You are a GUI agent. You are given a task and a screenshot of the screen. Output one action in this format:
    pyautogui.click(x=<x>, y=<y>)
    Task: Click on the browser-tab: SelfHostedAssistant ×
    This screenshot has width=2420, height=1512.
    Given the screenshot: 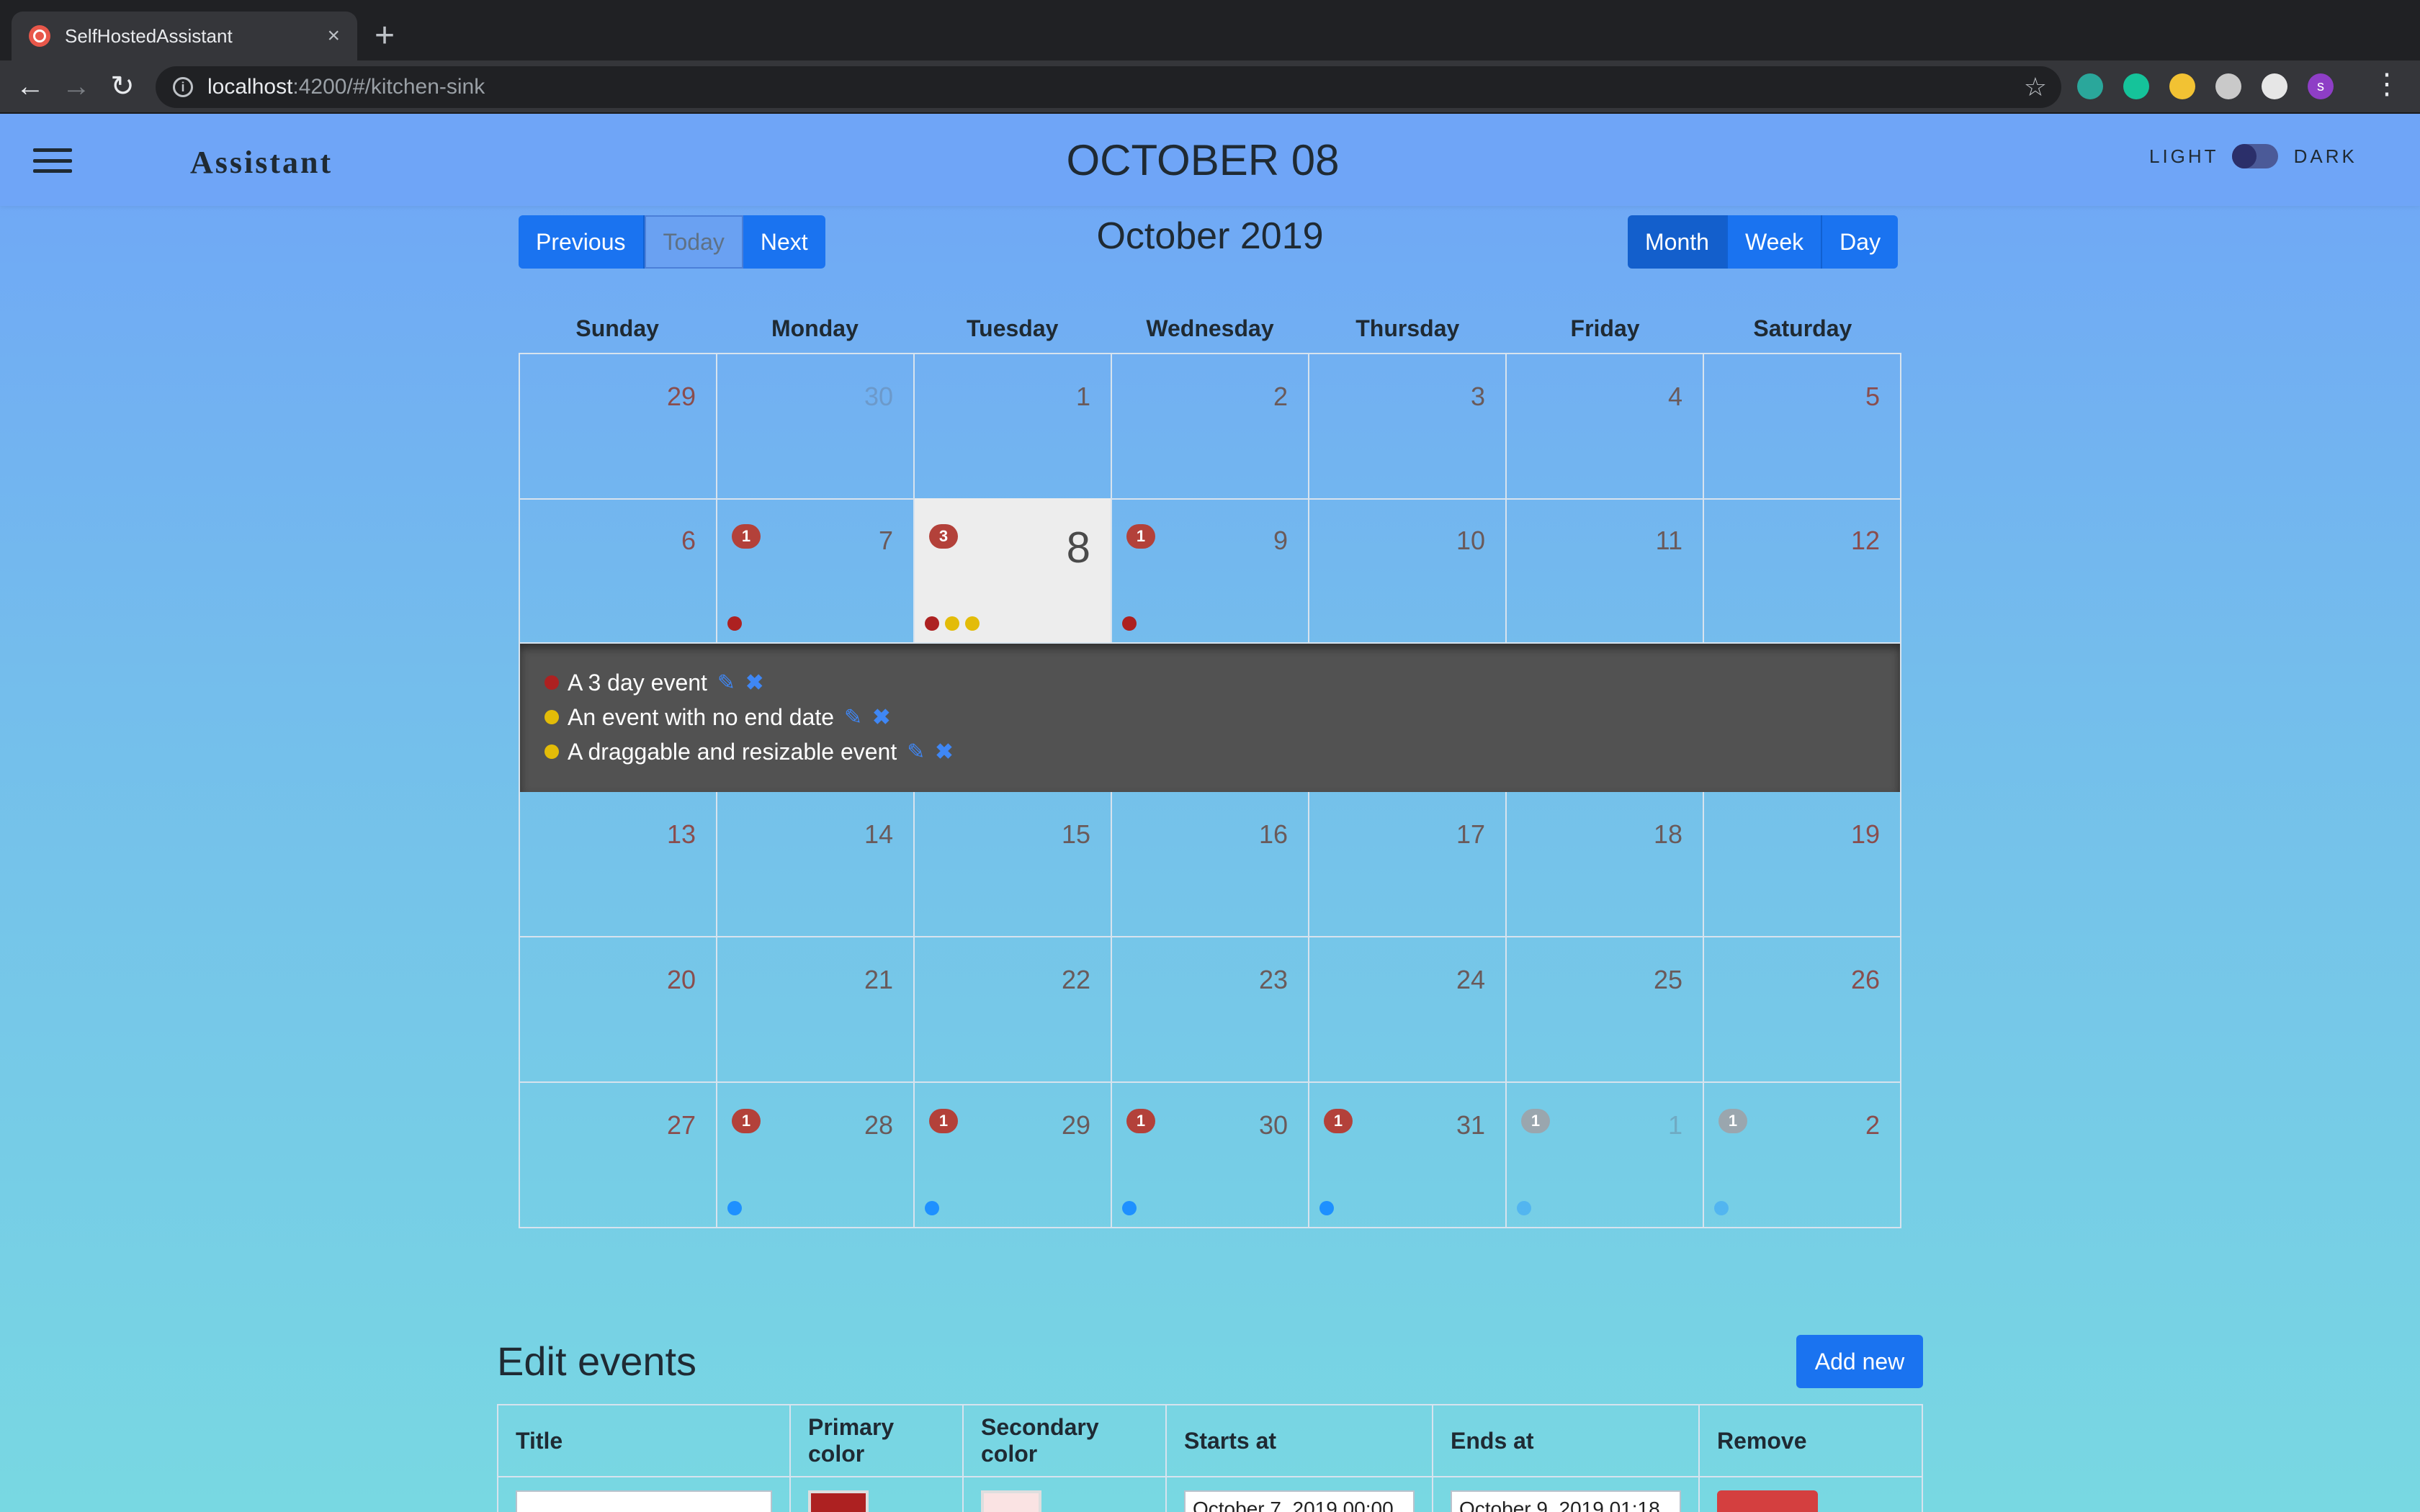 What is the action you would take?
    pyautogui.click(x=185, y=36)
    